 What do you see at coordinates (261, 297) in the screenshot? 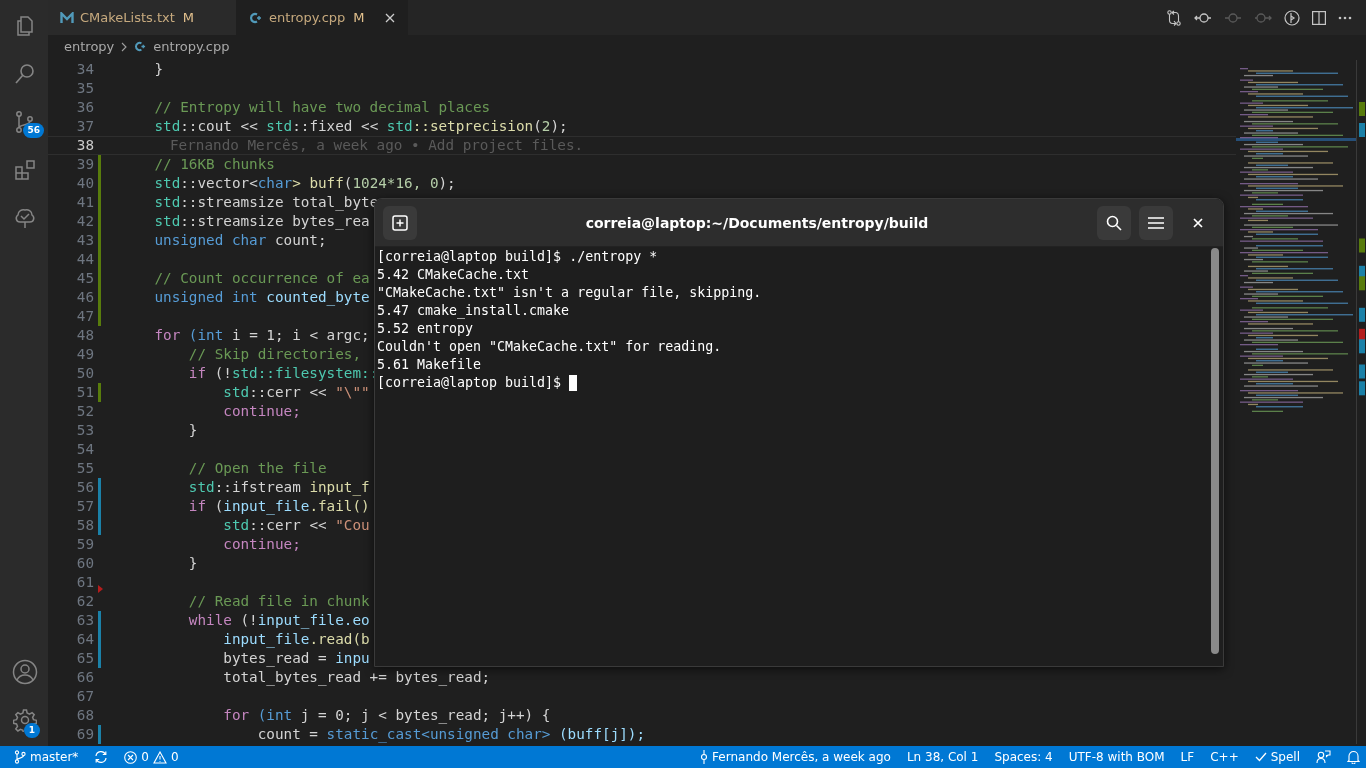
I see `code-line: unsigned int counted_byte` at bounding box center [261, 297].